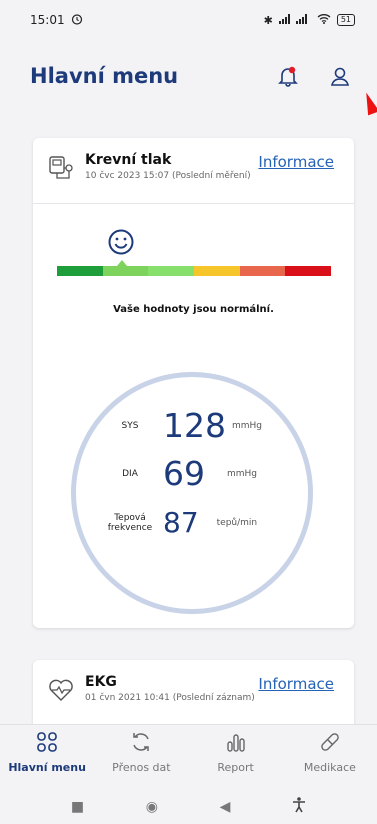  I want to click on blood-pressure-monitor-icon, so click(61, 167).